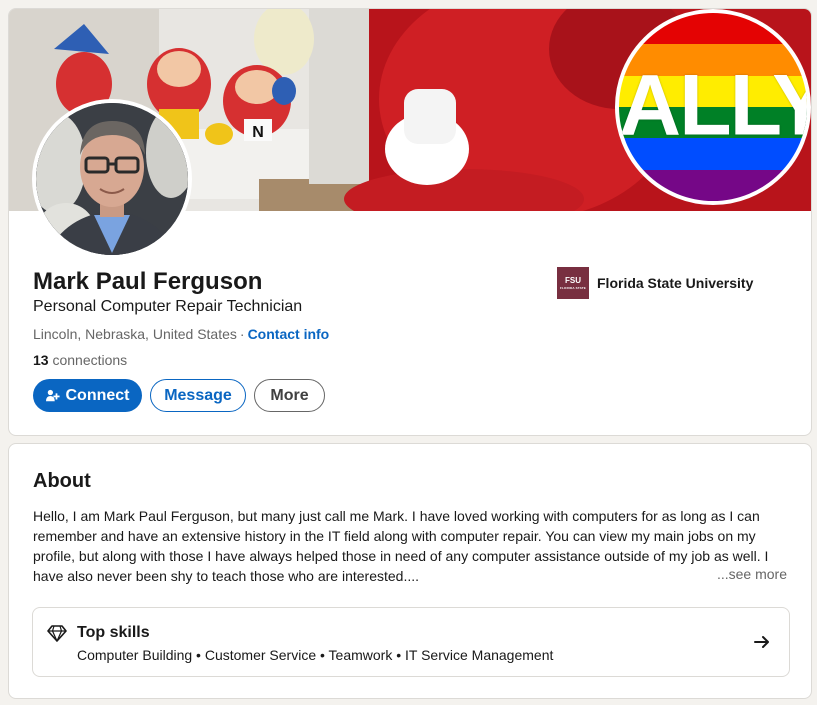  Describe the element at coordinates (675, 283) in the screenshot. I see `school-name: Florida State University` at that location.